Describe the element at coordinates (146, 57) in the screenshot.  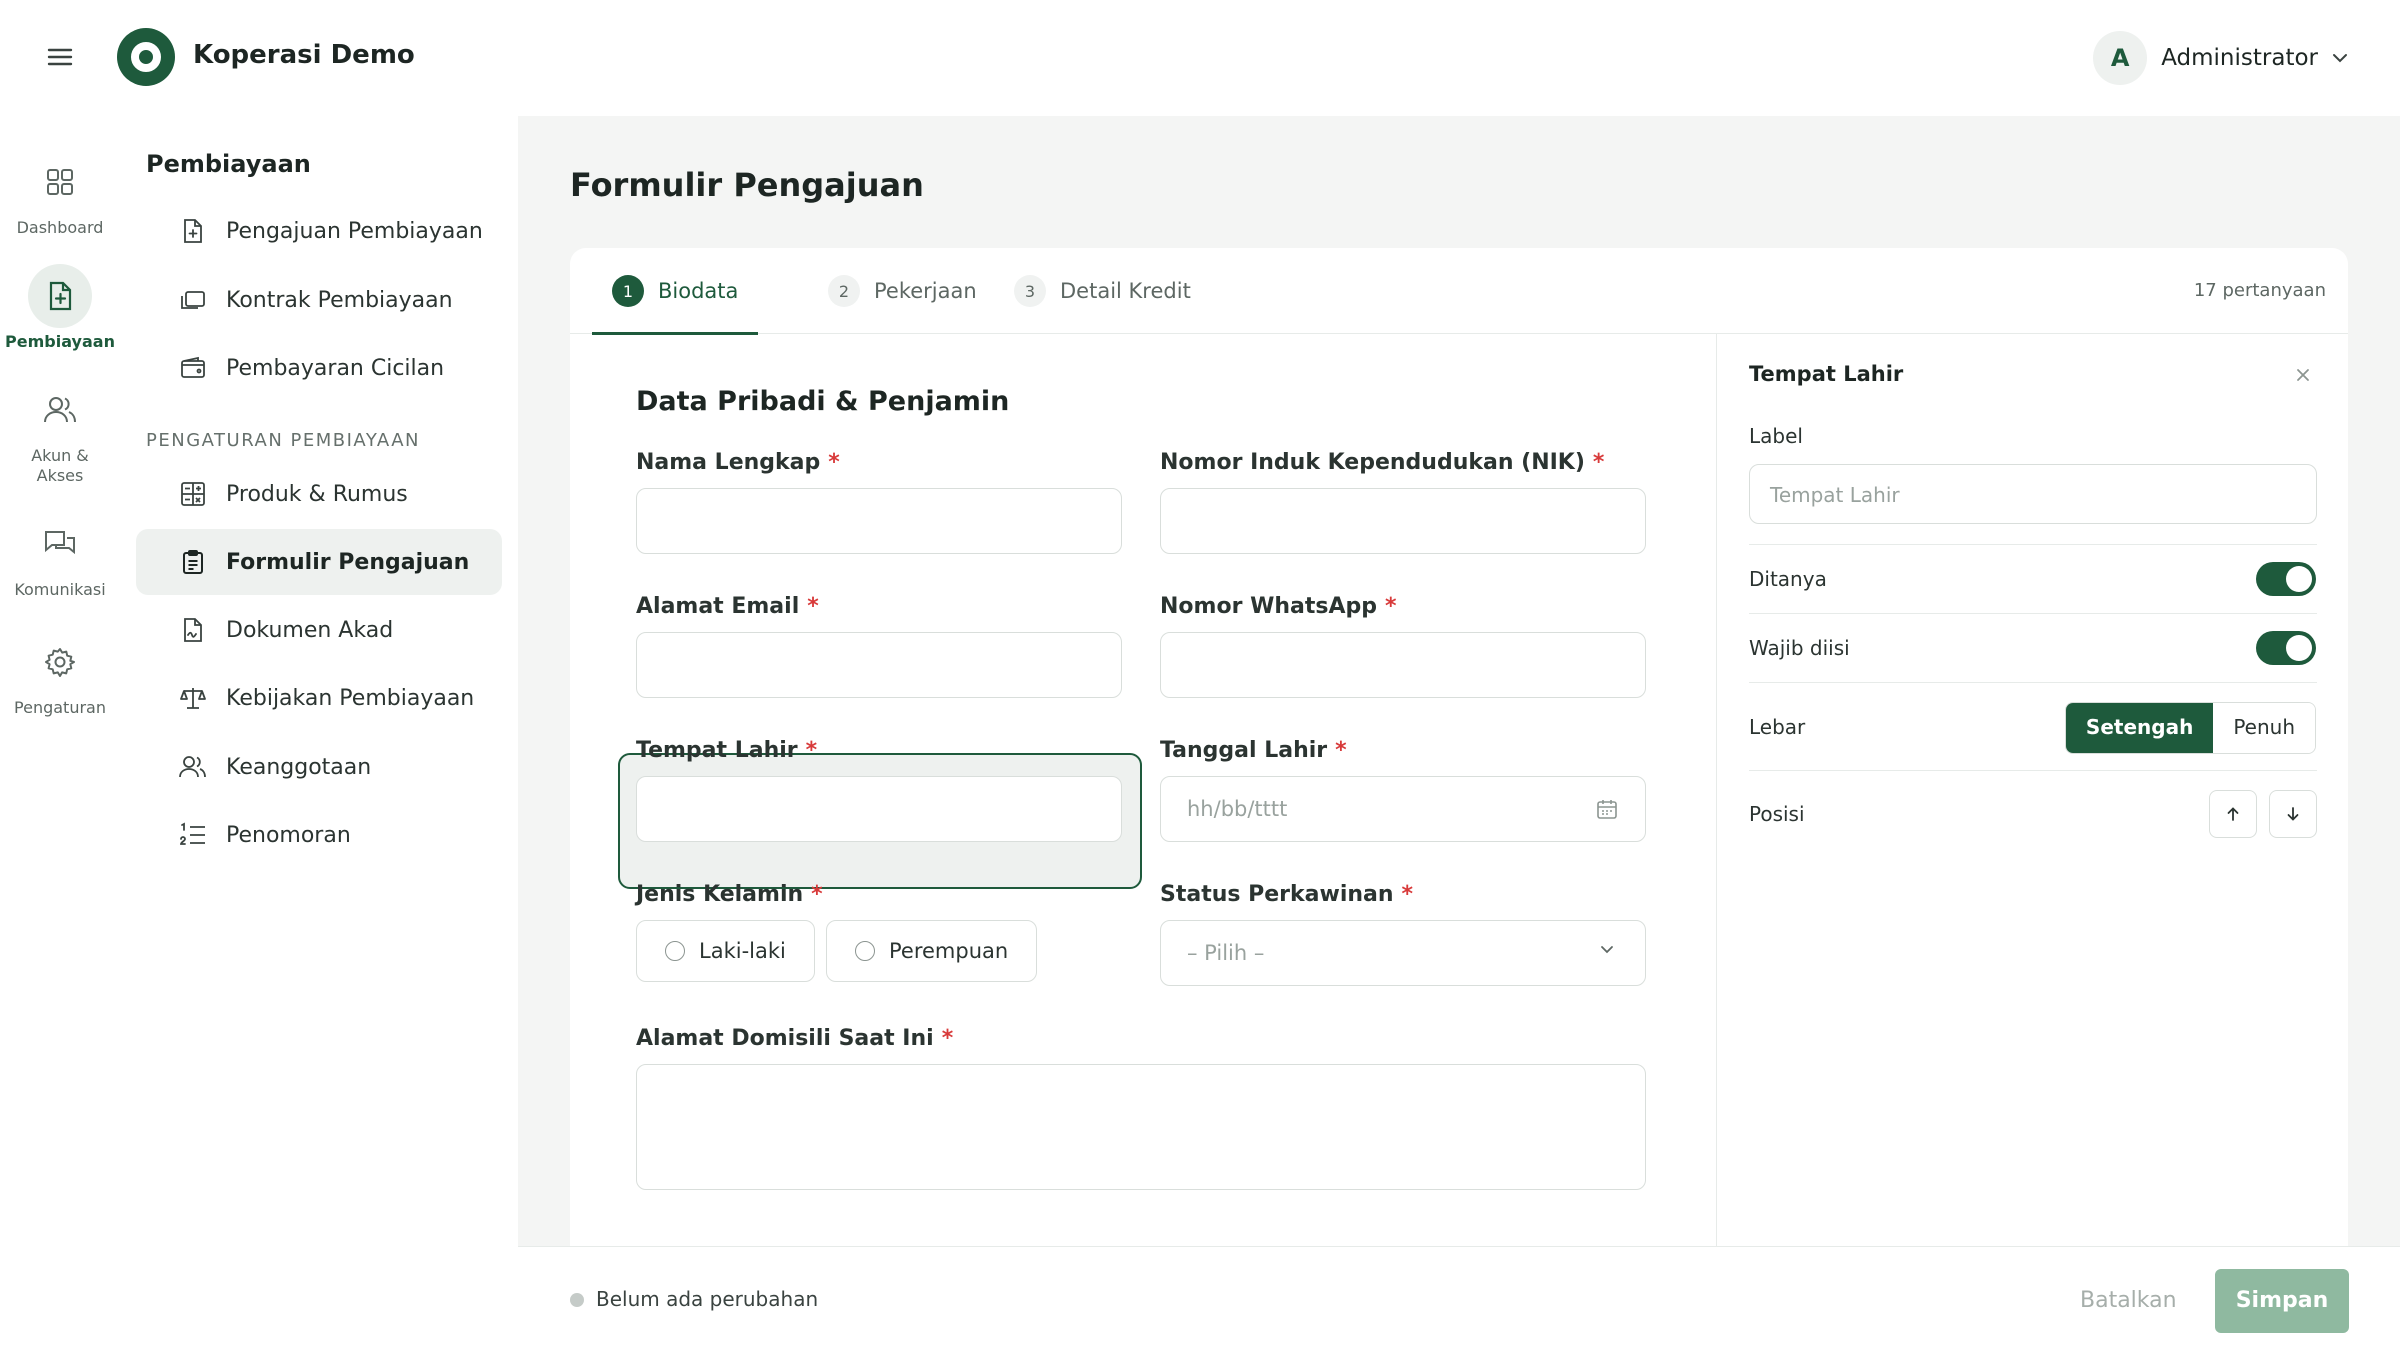
I see `brand-logo` at that location.